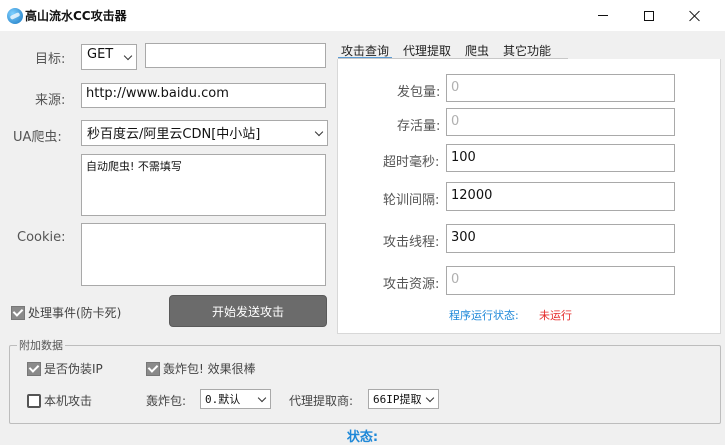  I want to click on tab-bar: 攻击查询 代理提取 爬虫 其它功能, so click(450, 50).